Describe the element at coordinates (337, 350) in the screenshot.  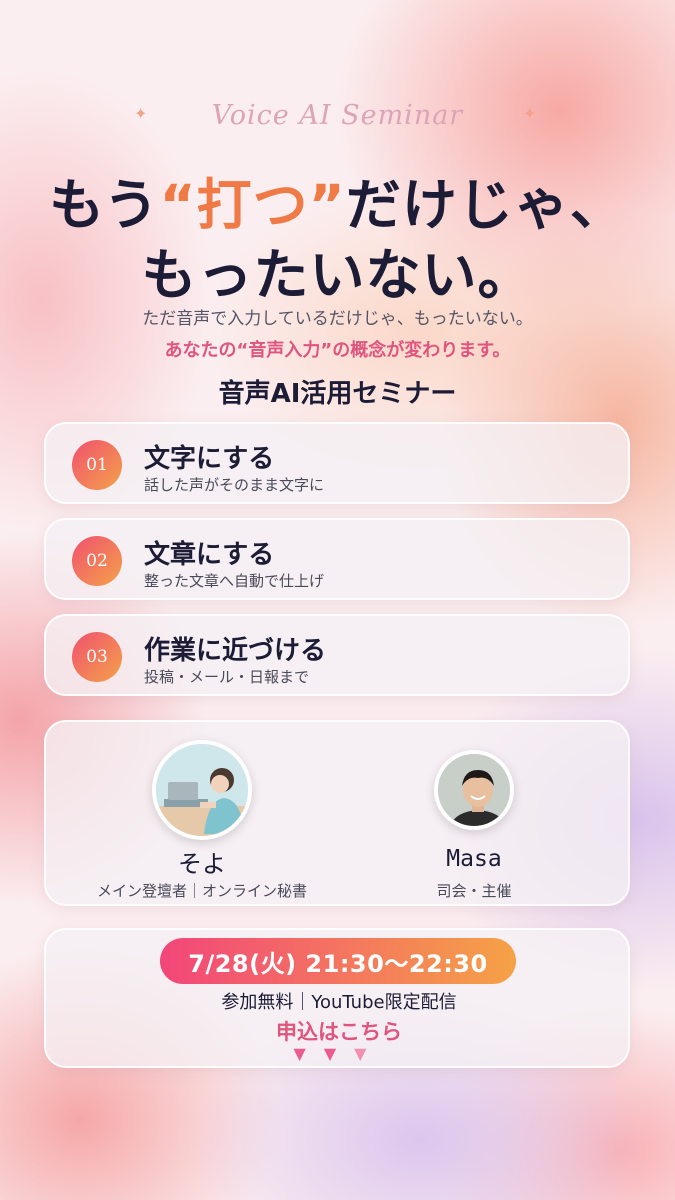
I see `subline-accent: あなたの“音声入力”の概念が変わります。` at that location.